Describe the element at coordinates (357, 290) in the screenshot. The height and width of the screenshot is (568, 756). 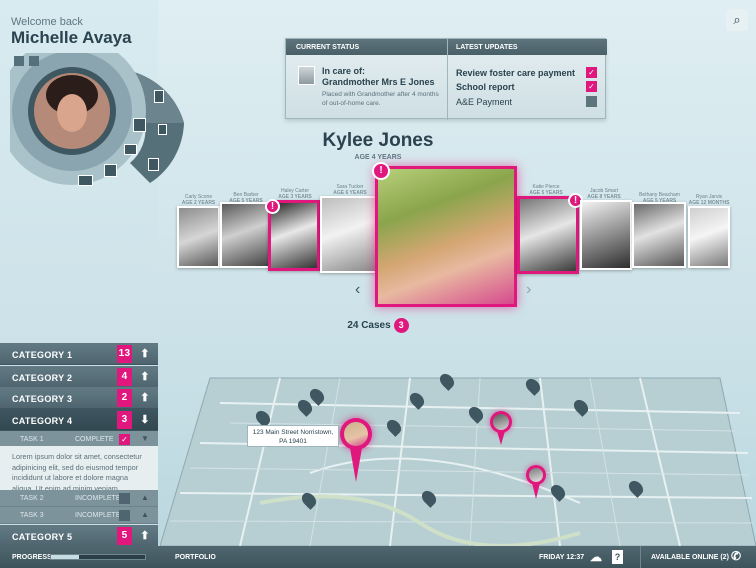
I see `prev-arrow-icon: ‹` at that location.